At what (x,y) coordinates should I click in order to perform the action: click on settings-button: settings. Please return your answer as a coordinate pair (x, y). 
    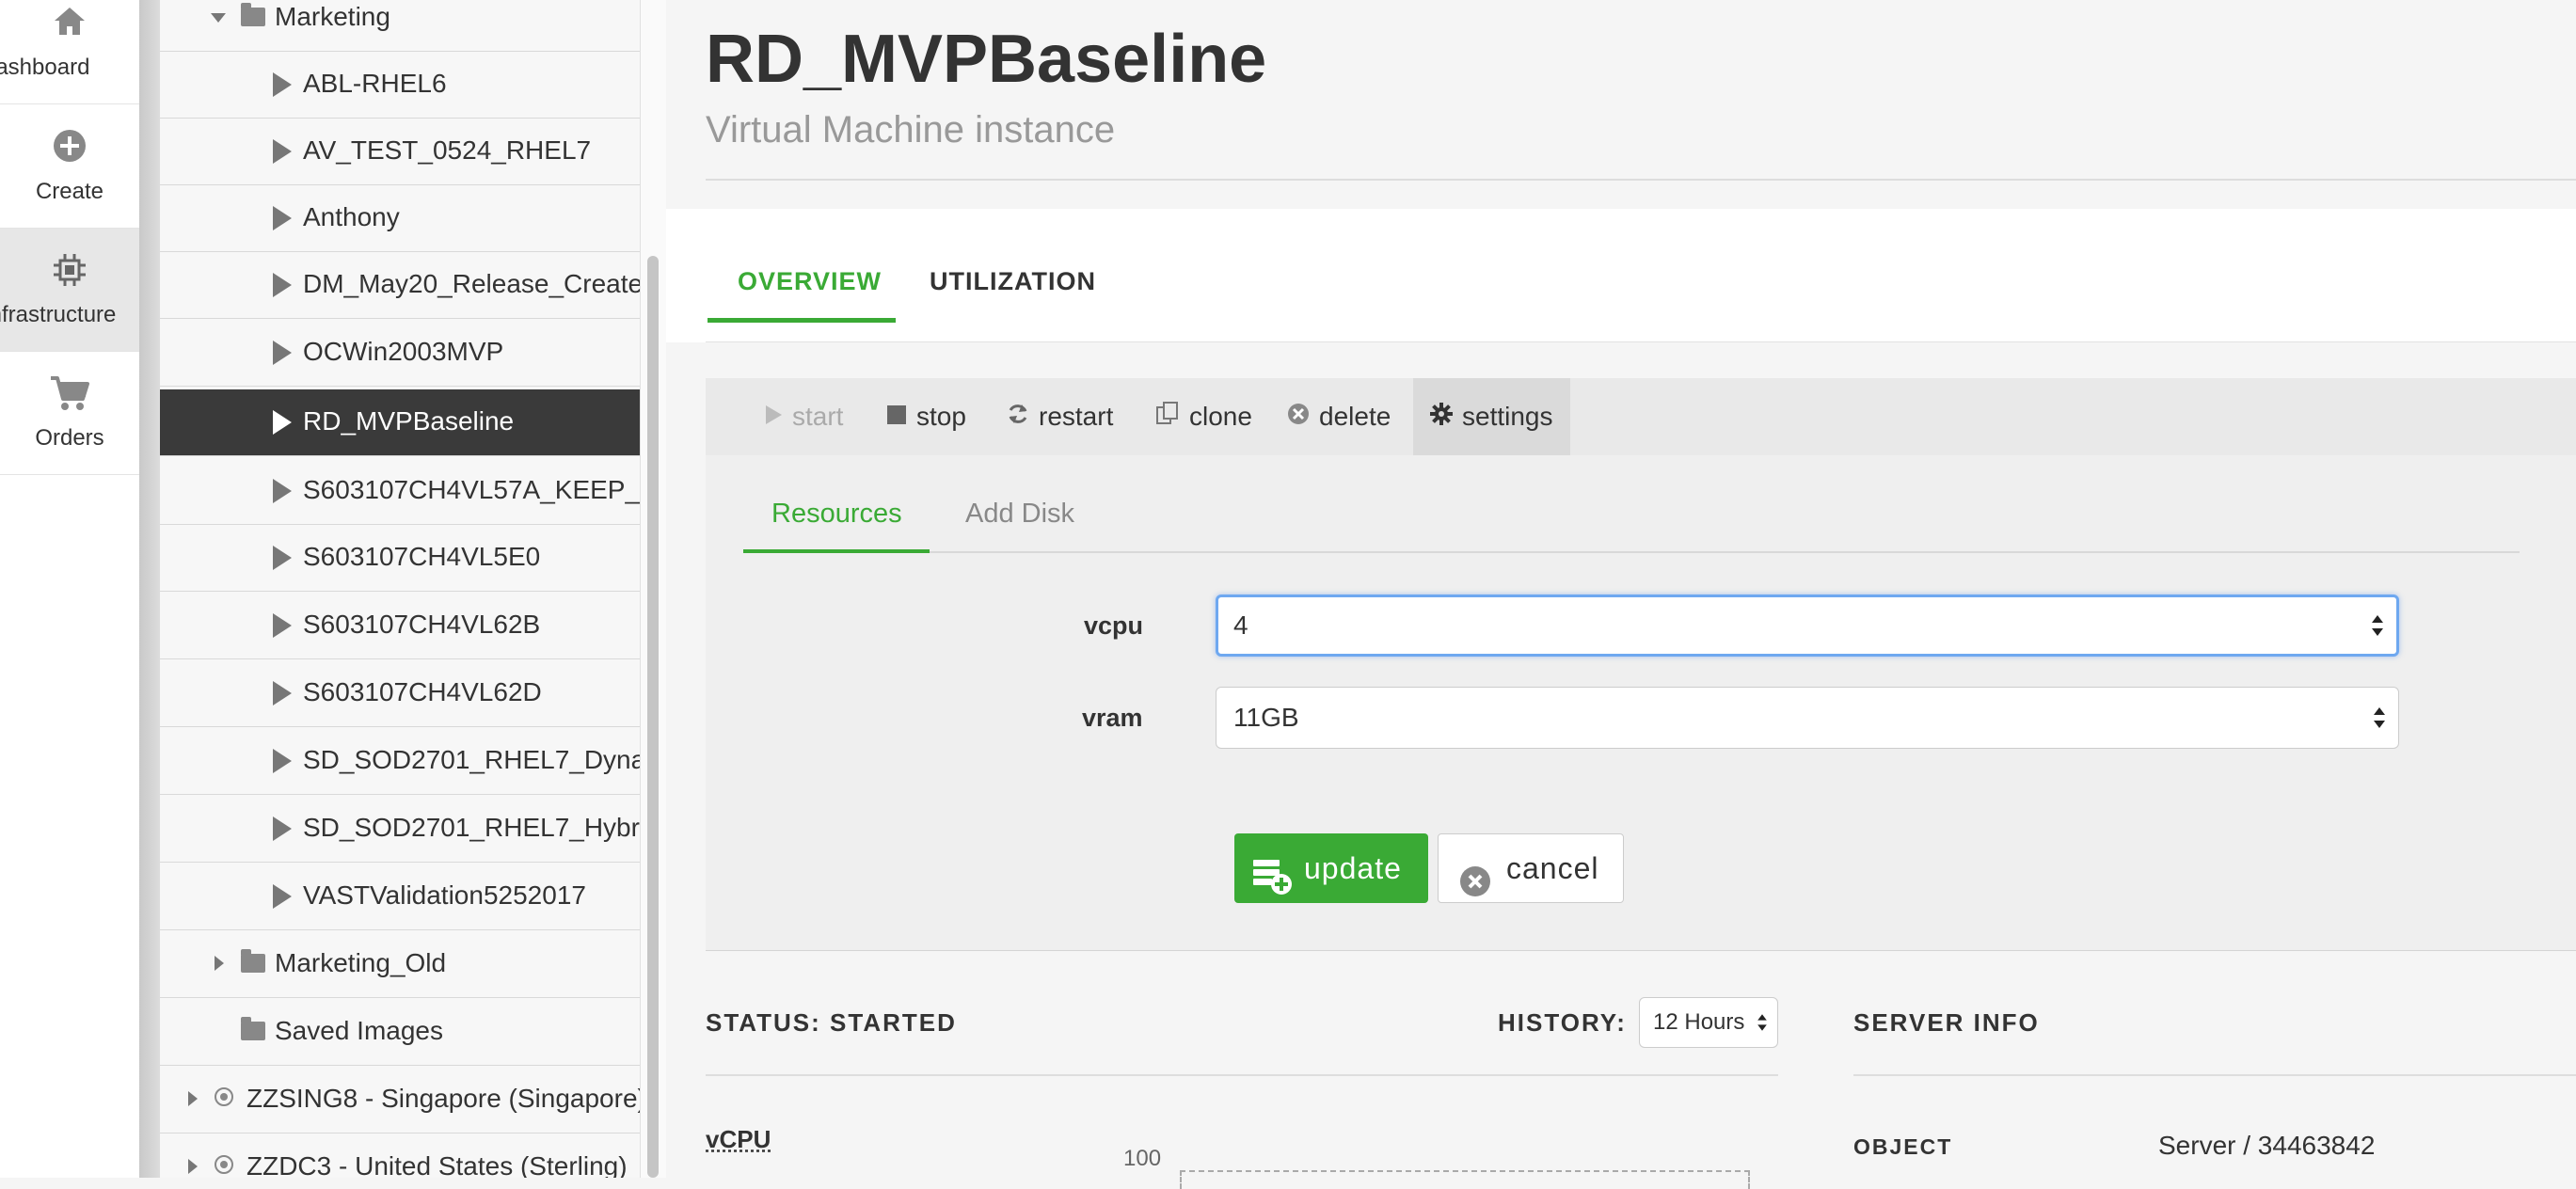
    Looking at the image, I should click on (1491, 417).